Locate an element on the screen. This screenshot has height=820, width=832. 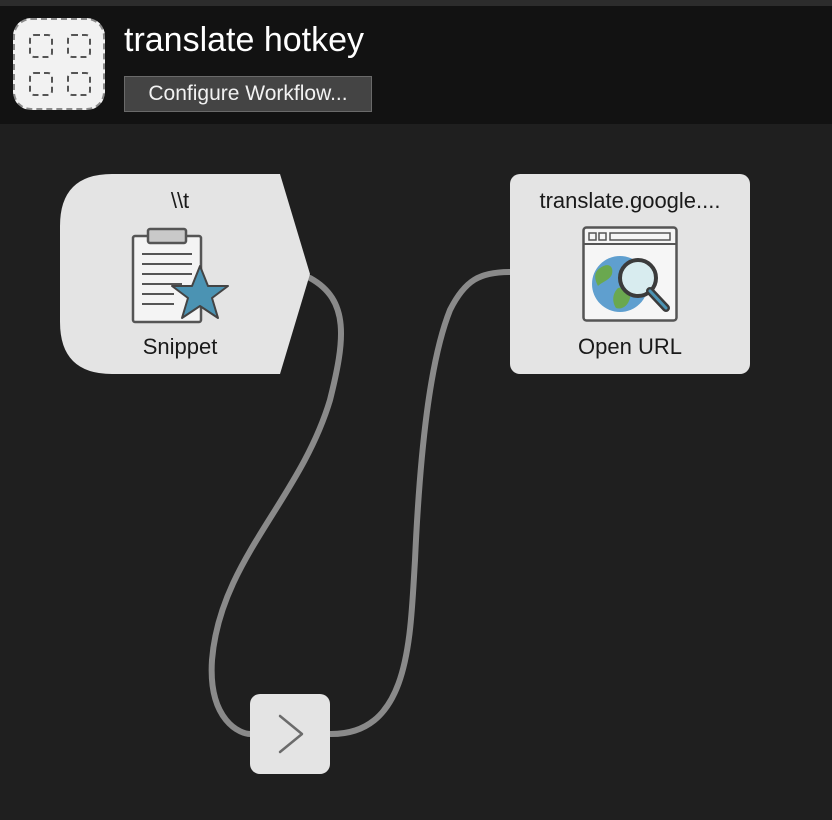
connector-node is located at coordinates (290, 734).